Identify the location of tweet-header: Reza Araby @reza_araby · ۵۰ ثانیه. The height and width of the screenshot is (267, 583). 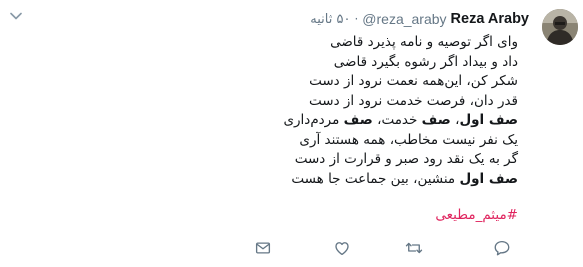
(419, 19).